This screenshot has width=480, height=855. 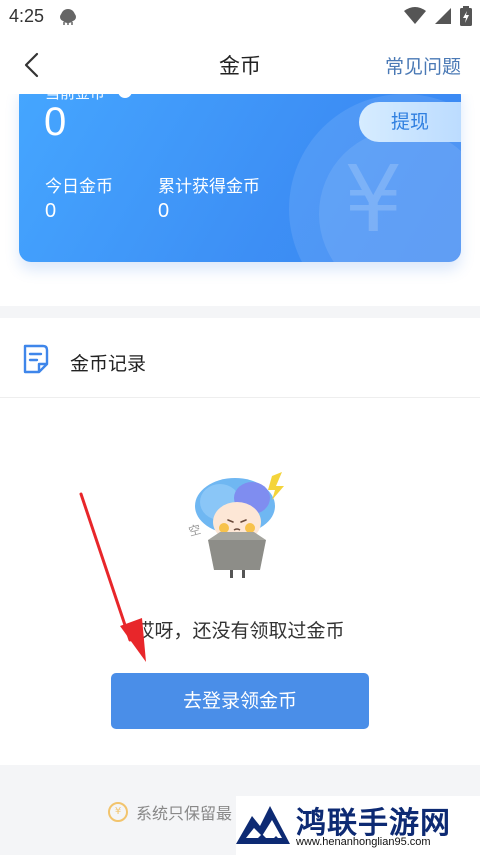 What do you see at coordinates (263, 825) in the screenshot?
I see `watermark-logo` at bounding box center [263, 825].